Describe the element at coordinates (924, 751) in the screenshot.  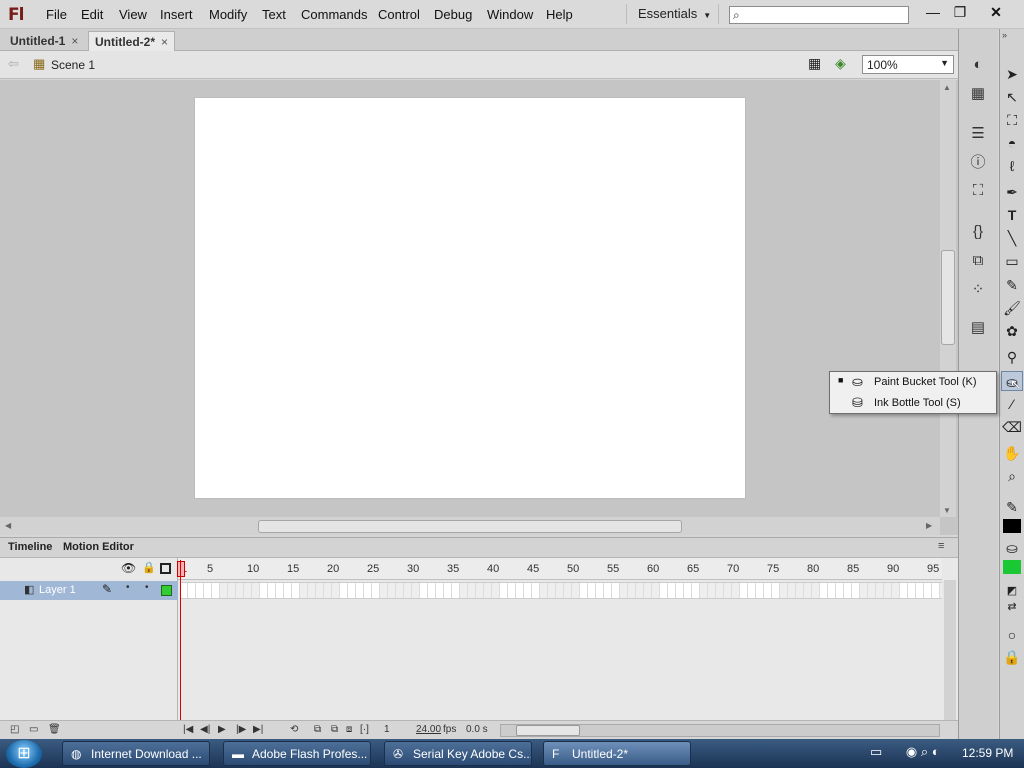
I see `search-tray-icon: ⌕` at that location.